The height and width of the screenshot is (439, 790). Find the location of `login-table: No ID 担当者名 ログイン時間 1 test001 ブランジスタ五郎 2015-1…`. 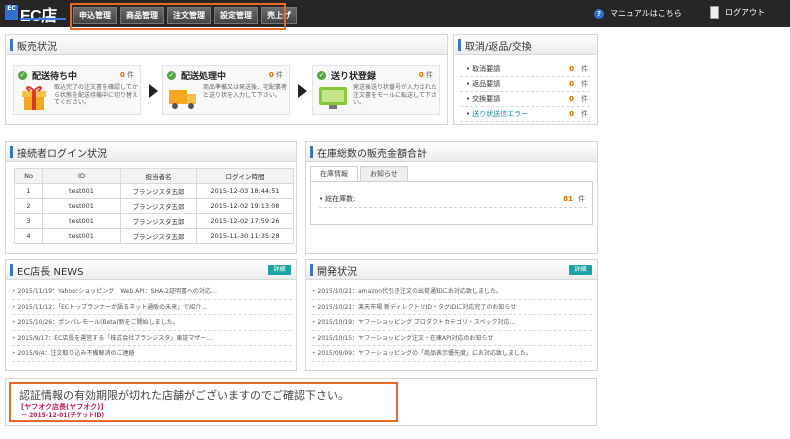

login-table: No ID 担当者名 ログイン時間 1 test001 ブランジスタ五郎 2015-1… is located at coordinates (154, 206).